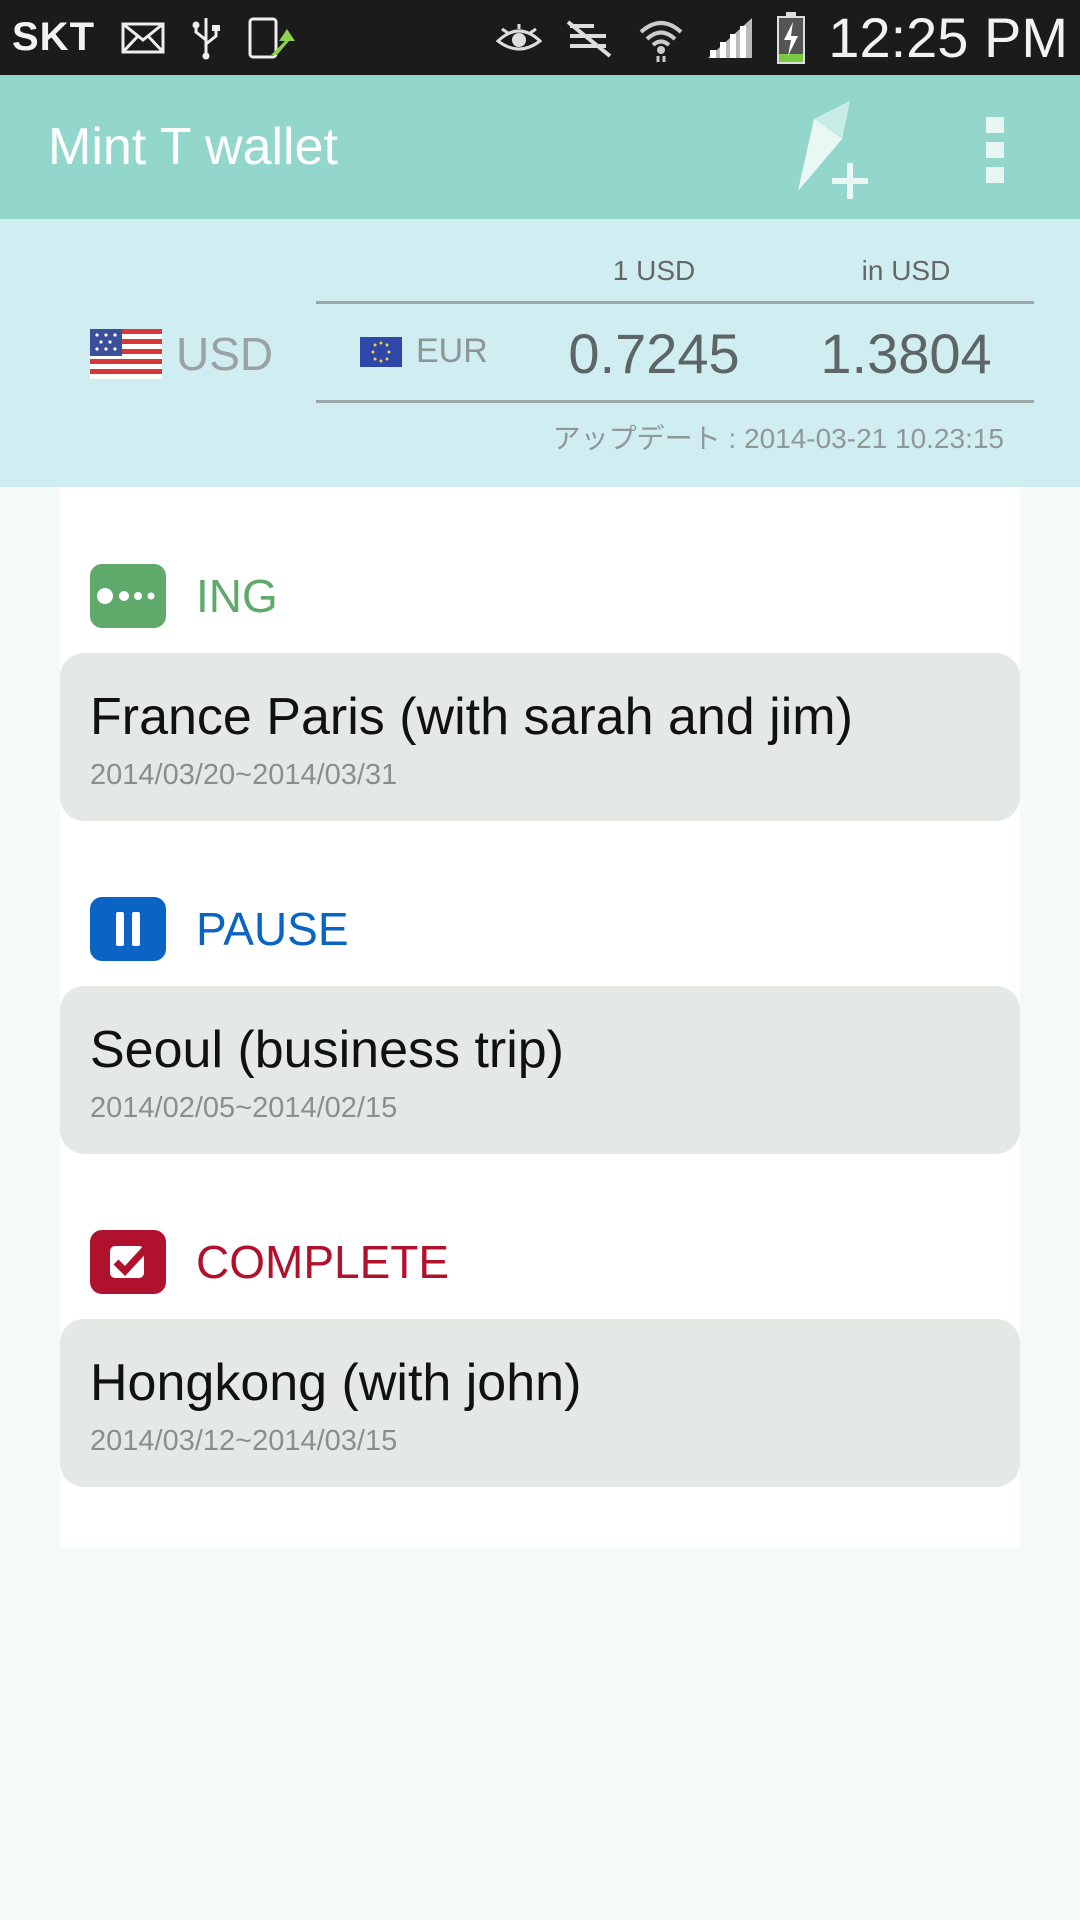 The image size is (1080, 1920). What do you see at coordinates (244, 1441) in the screenshot?
I see `trip-dates: 2014/03/12~2014/03/15` at bounding box center [244, 1441].